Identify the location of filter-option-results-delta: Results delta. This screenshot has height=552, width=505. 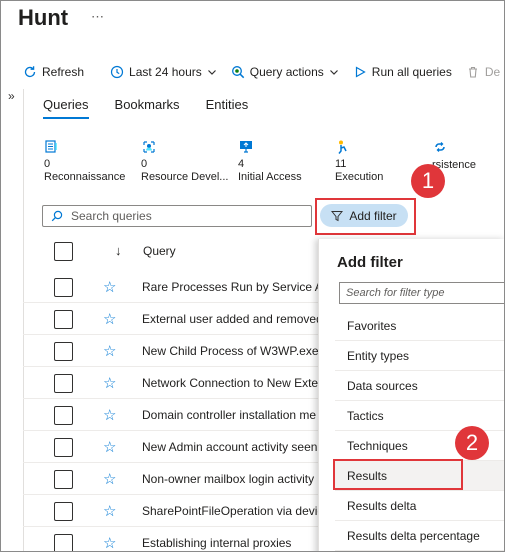
(419, 506).